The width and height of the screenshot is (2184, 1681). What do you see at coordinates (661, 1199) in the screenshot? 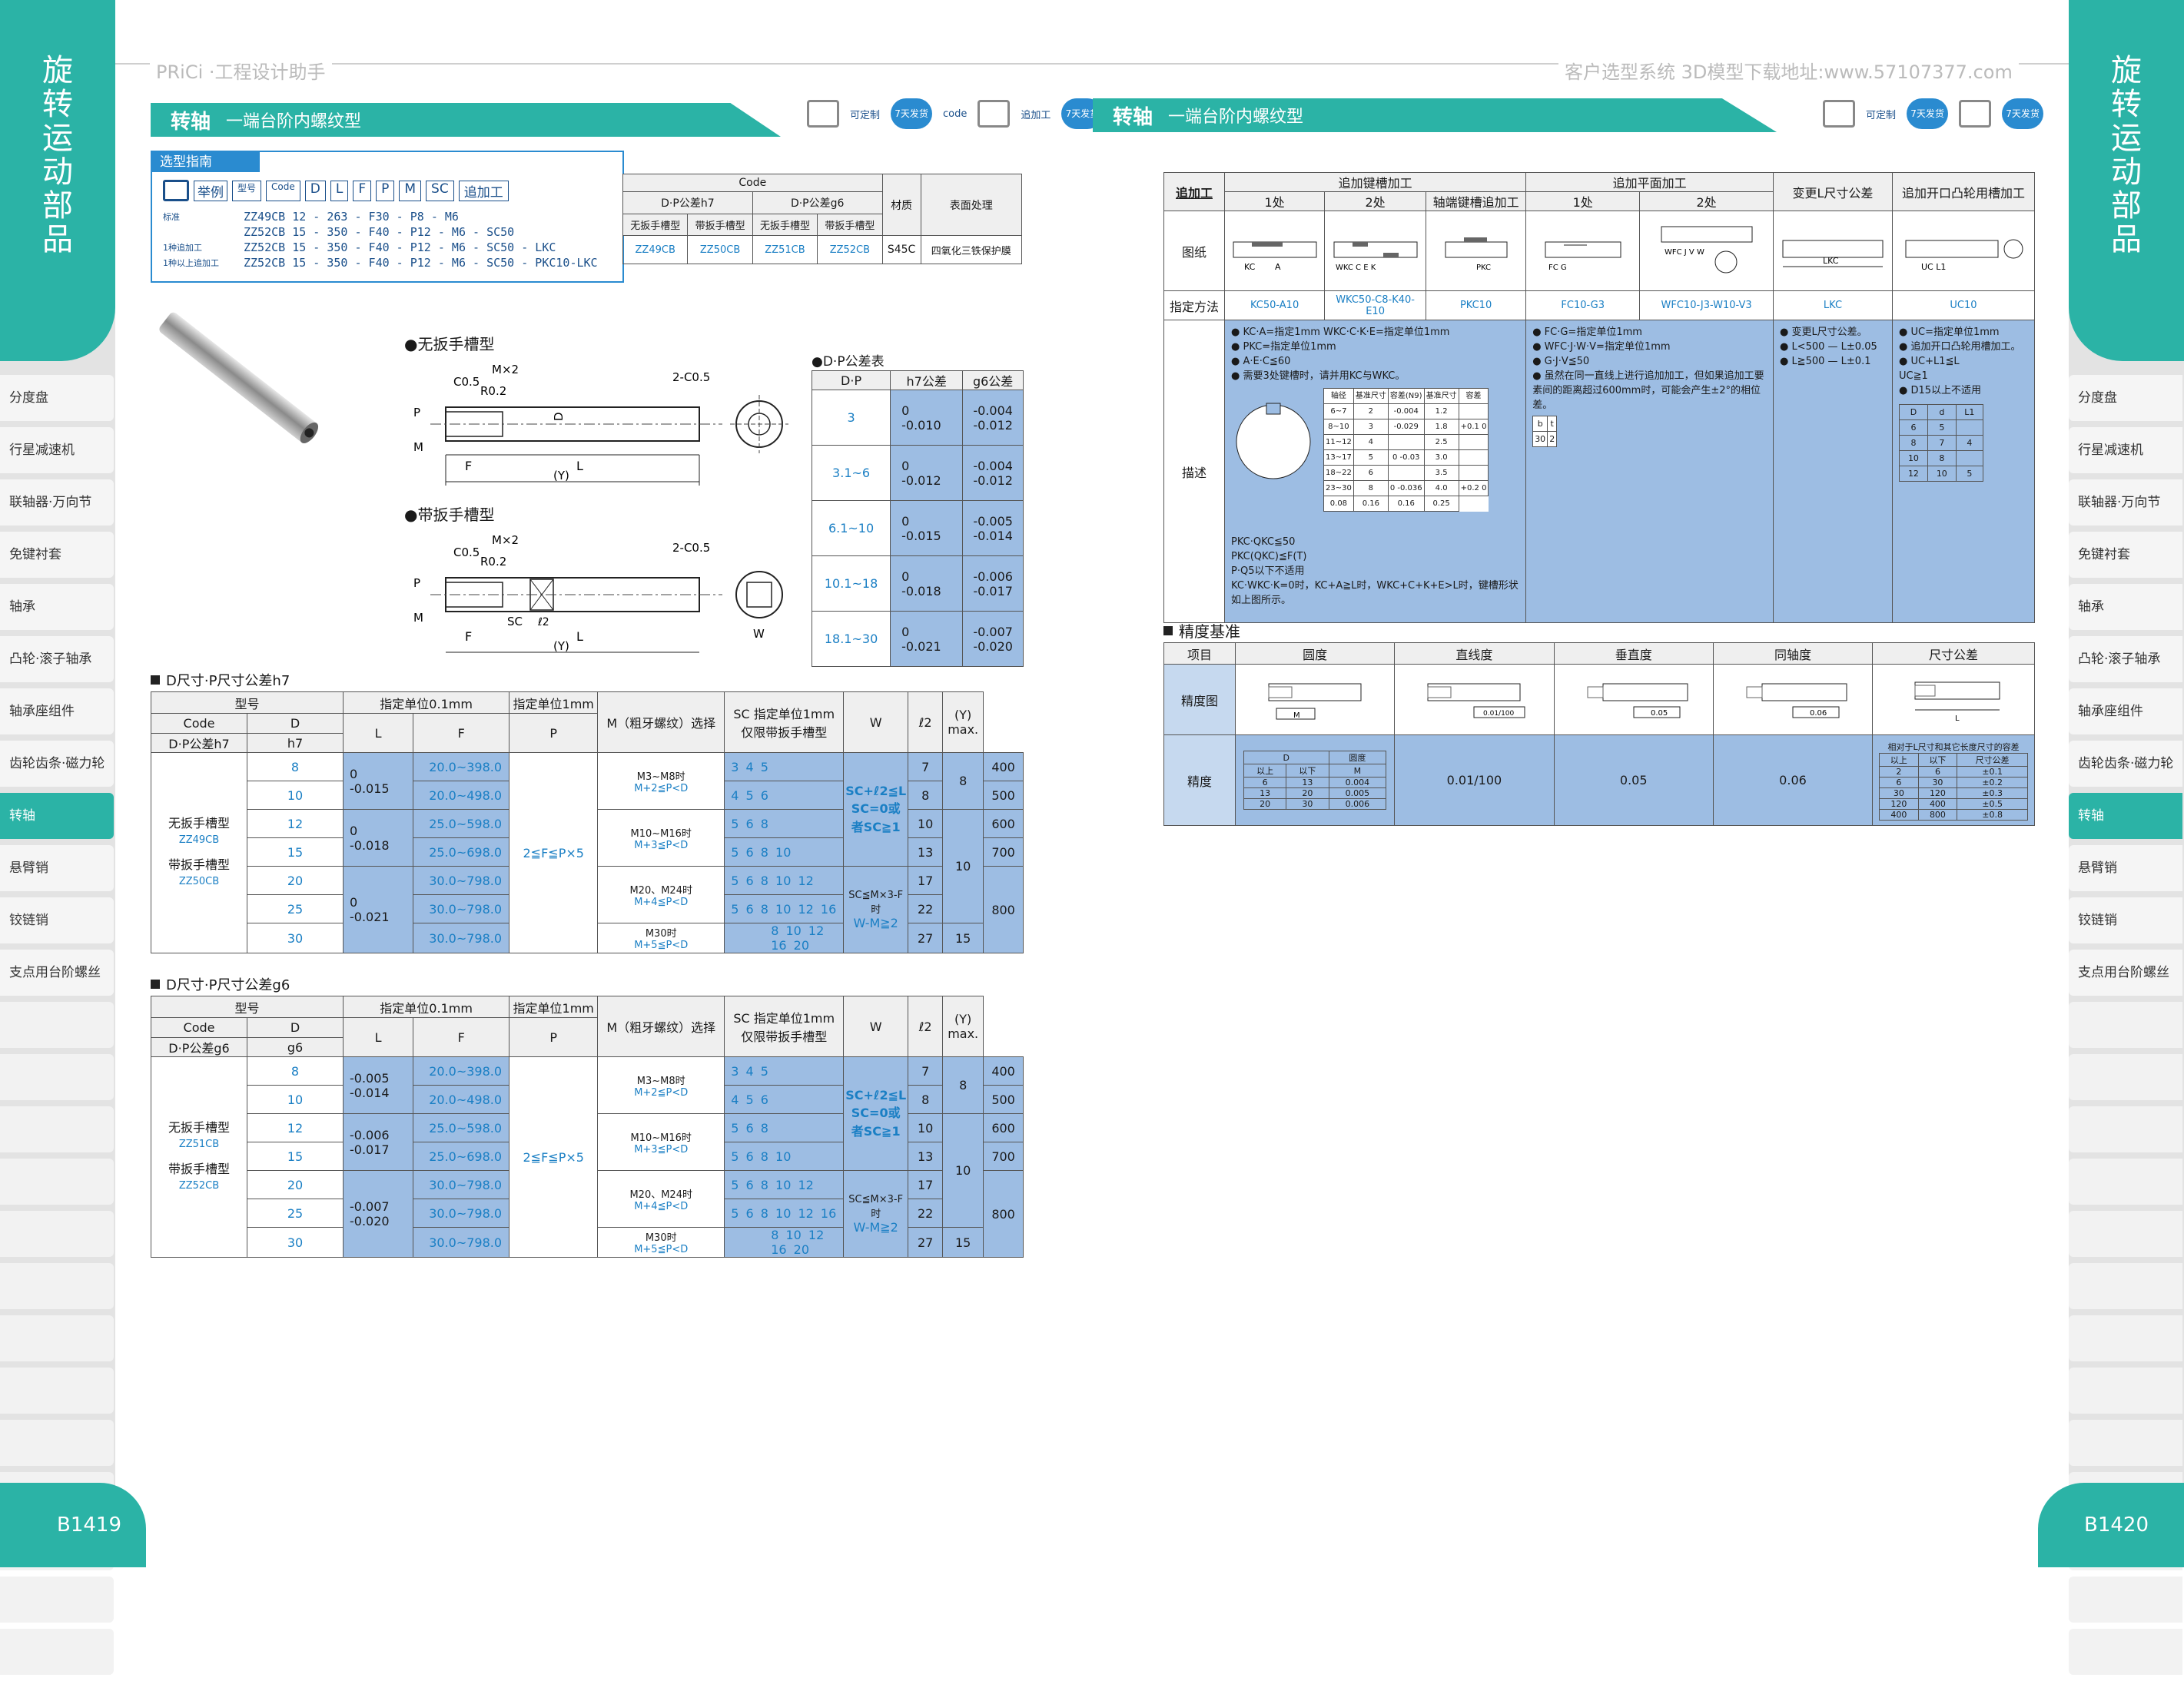
I see `spec-p: M20、M24时 M+4≦P<D` at bounding box center [661, 1199].